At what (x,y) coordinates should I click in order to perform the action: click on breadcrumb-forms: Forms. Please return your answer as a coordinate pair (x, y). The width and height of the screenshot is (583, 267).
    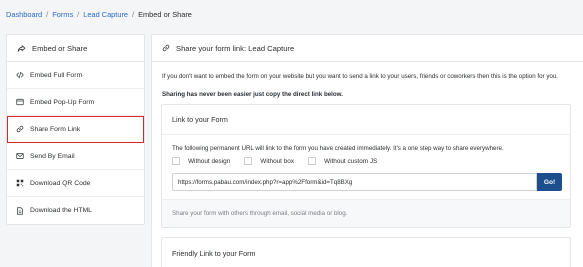
    Looking at the image, I should click on (62, 14).